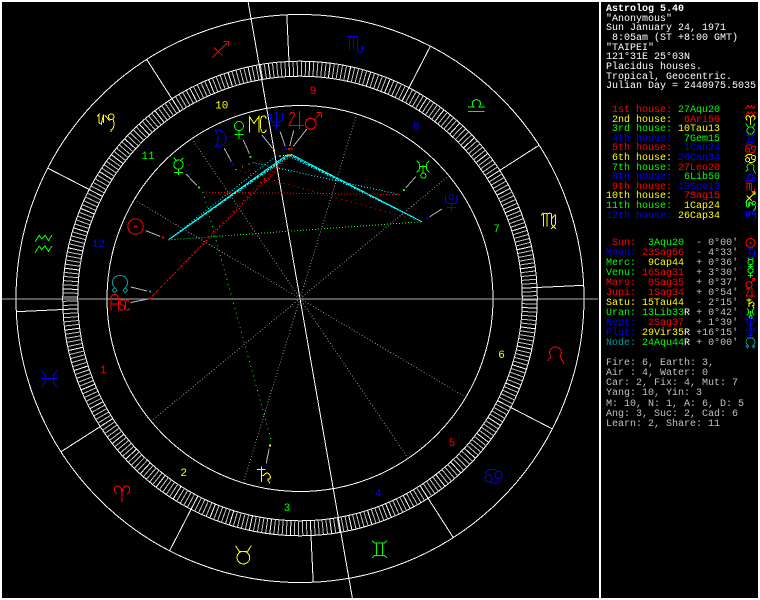 This screenshot has width=760, height=600. I want to click on svg-text: 4, so click(378, 494).